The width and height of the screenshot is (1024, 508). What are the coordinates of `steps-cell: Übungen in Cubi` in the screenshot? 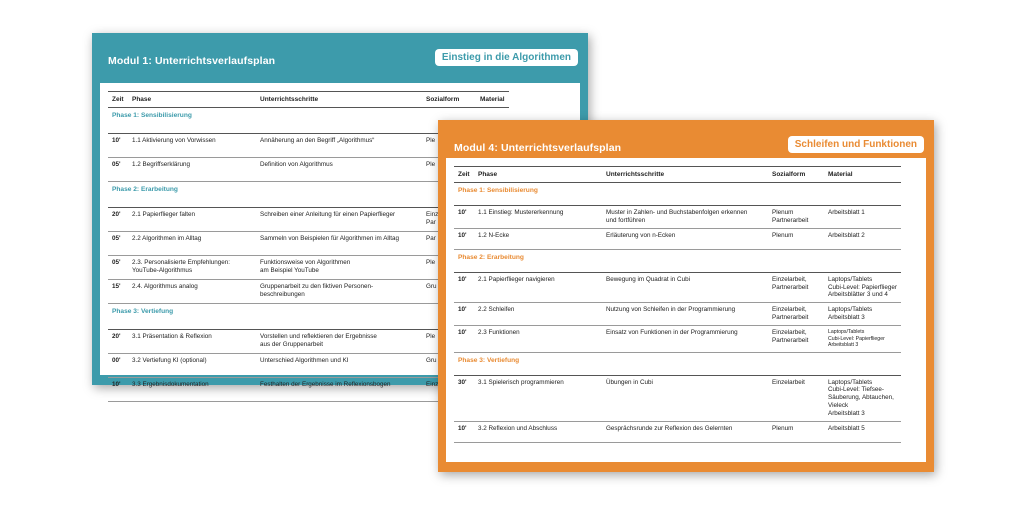 It's located at (685, 398).